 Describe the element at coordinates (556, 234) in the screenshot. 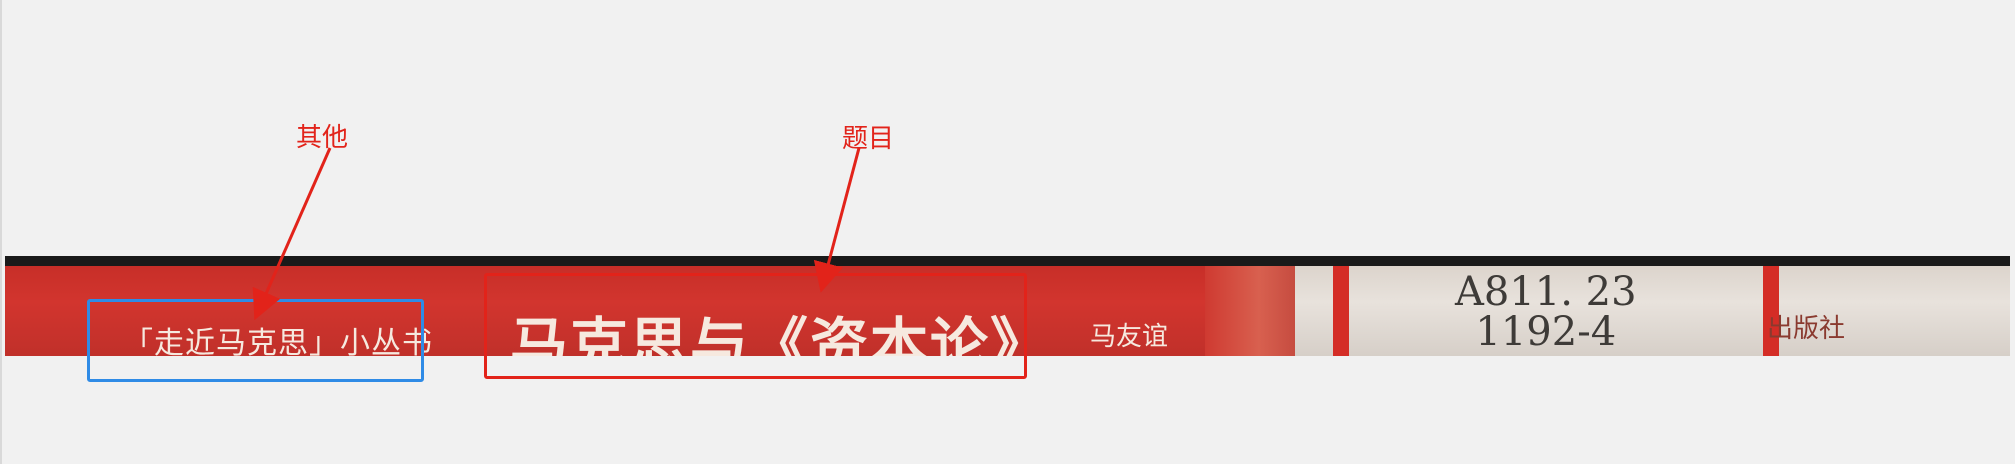

I see `annotation-arrows` at that location.